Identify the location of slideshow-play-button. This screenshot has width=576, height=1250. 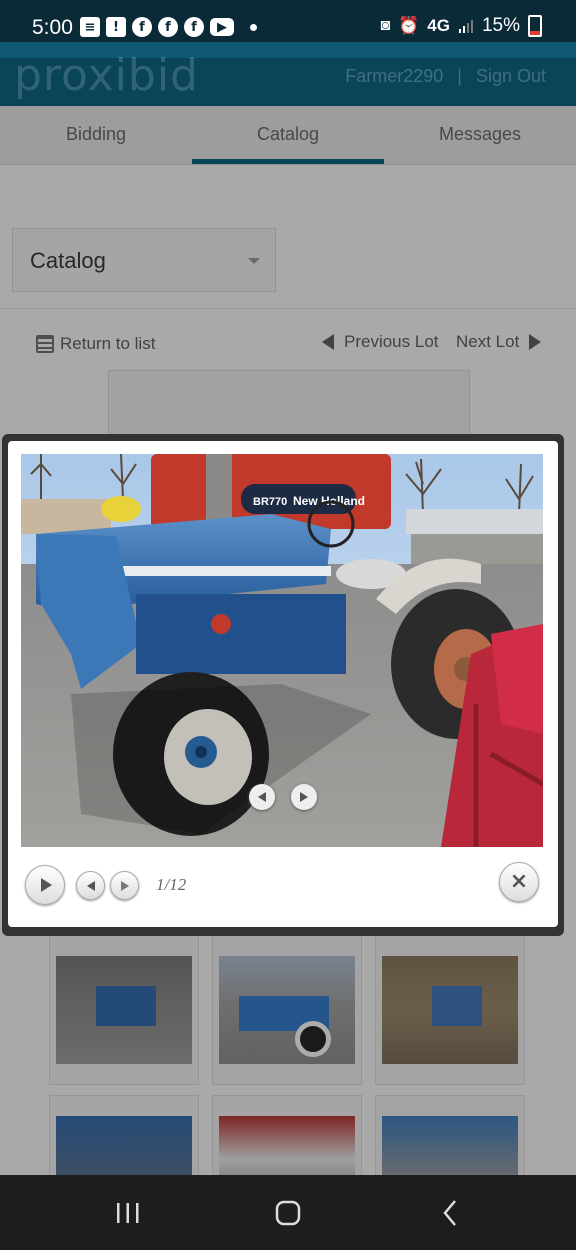
(45, 885).